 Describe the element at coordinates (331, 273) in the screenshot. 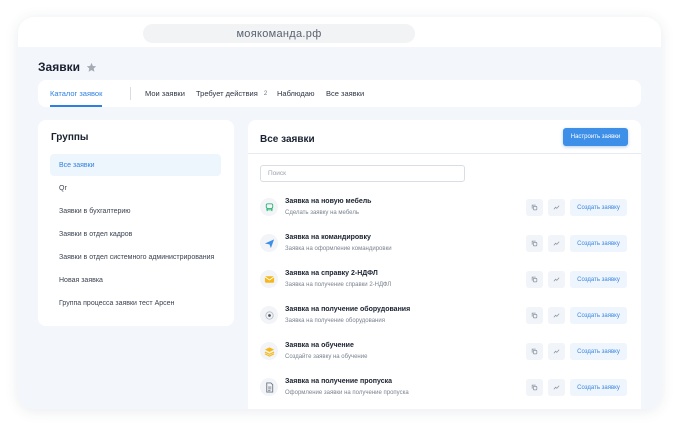

I see `request-title: Заявка на справку 2-НДФЛ` at that location.